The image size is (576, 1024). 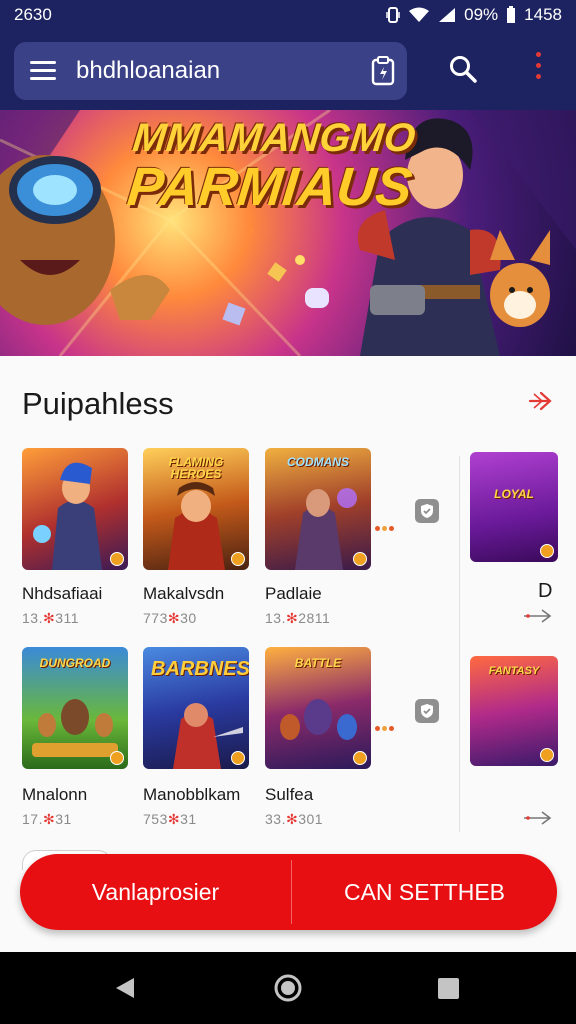 I want to click on recent-apps-icon, so click(x=448, y=988).